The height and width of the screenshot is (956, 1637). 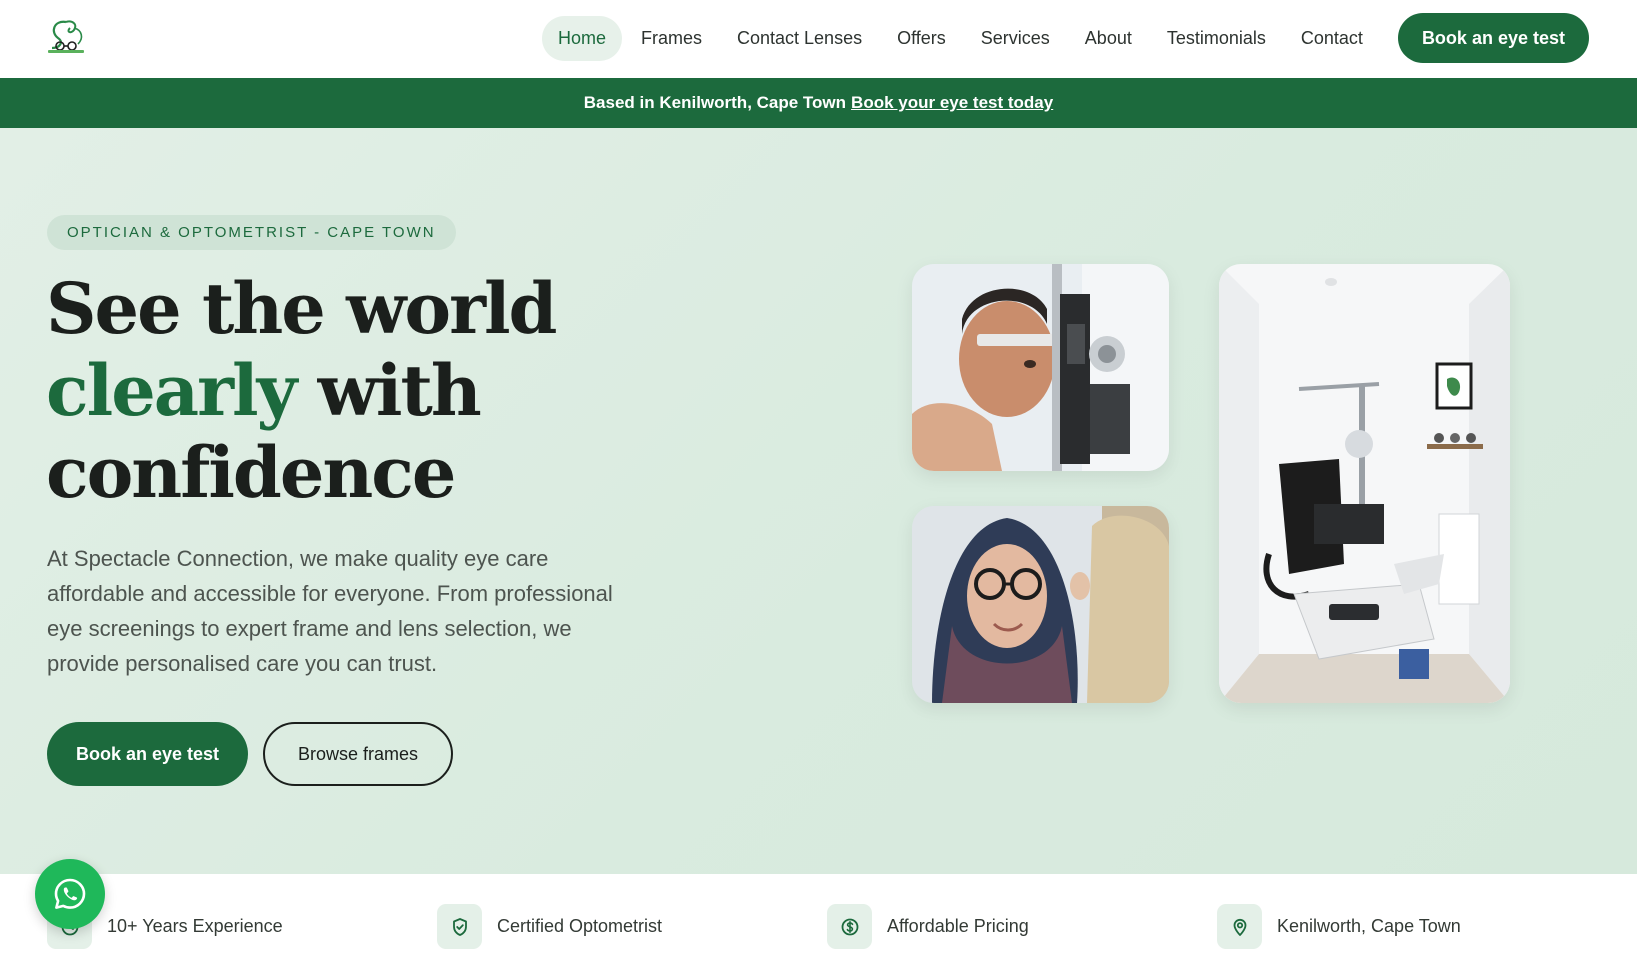 What do you see at coordinates (301, 308) in the screenshot?
I see `headline-line-1: See the world` at bounding box center [301, 308].